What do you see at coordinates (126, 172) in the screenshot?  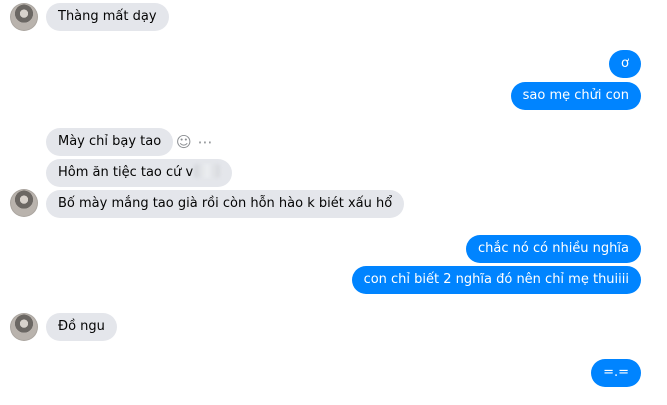 I see `message-text: Hôm ăn tiệc tao cứ v` at bounding box center [126, 172].